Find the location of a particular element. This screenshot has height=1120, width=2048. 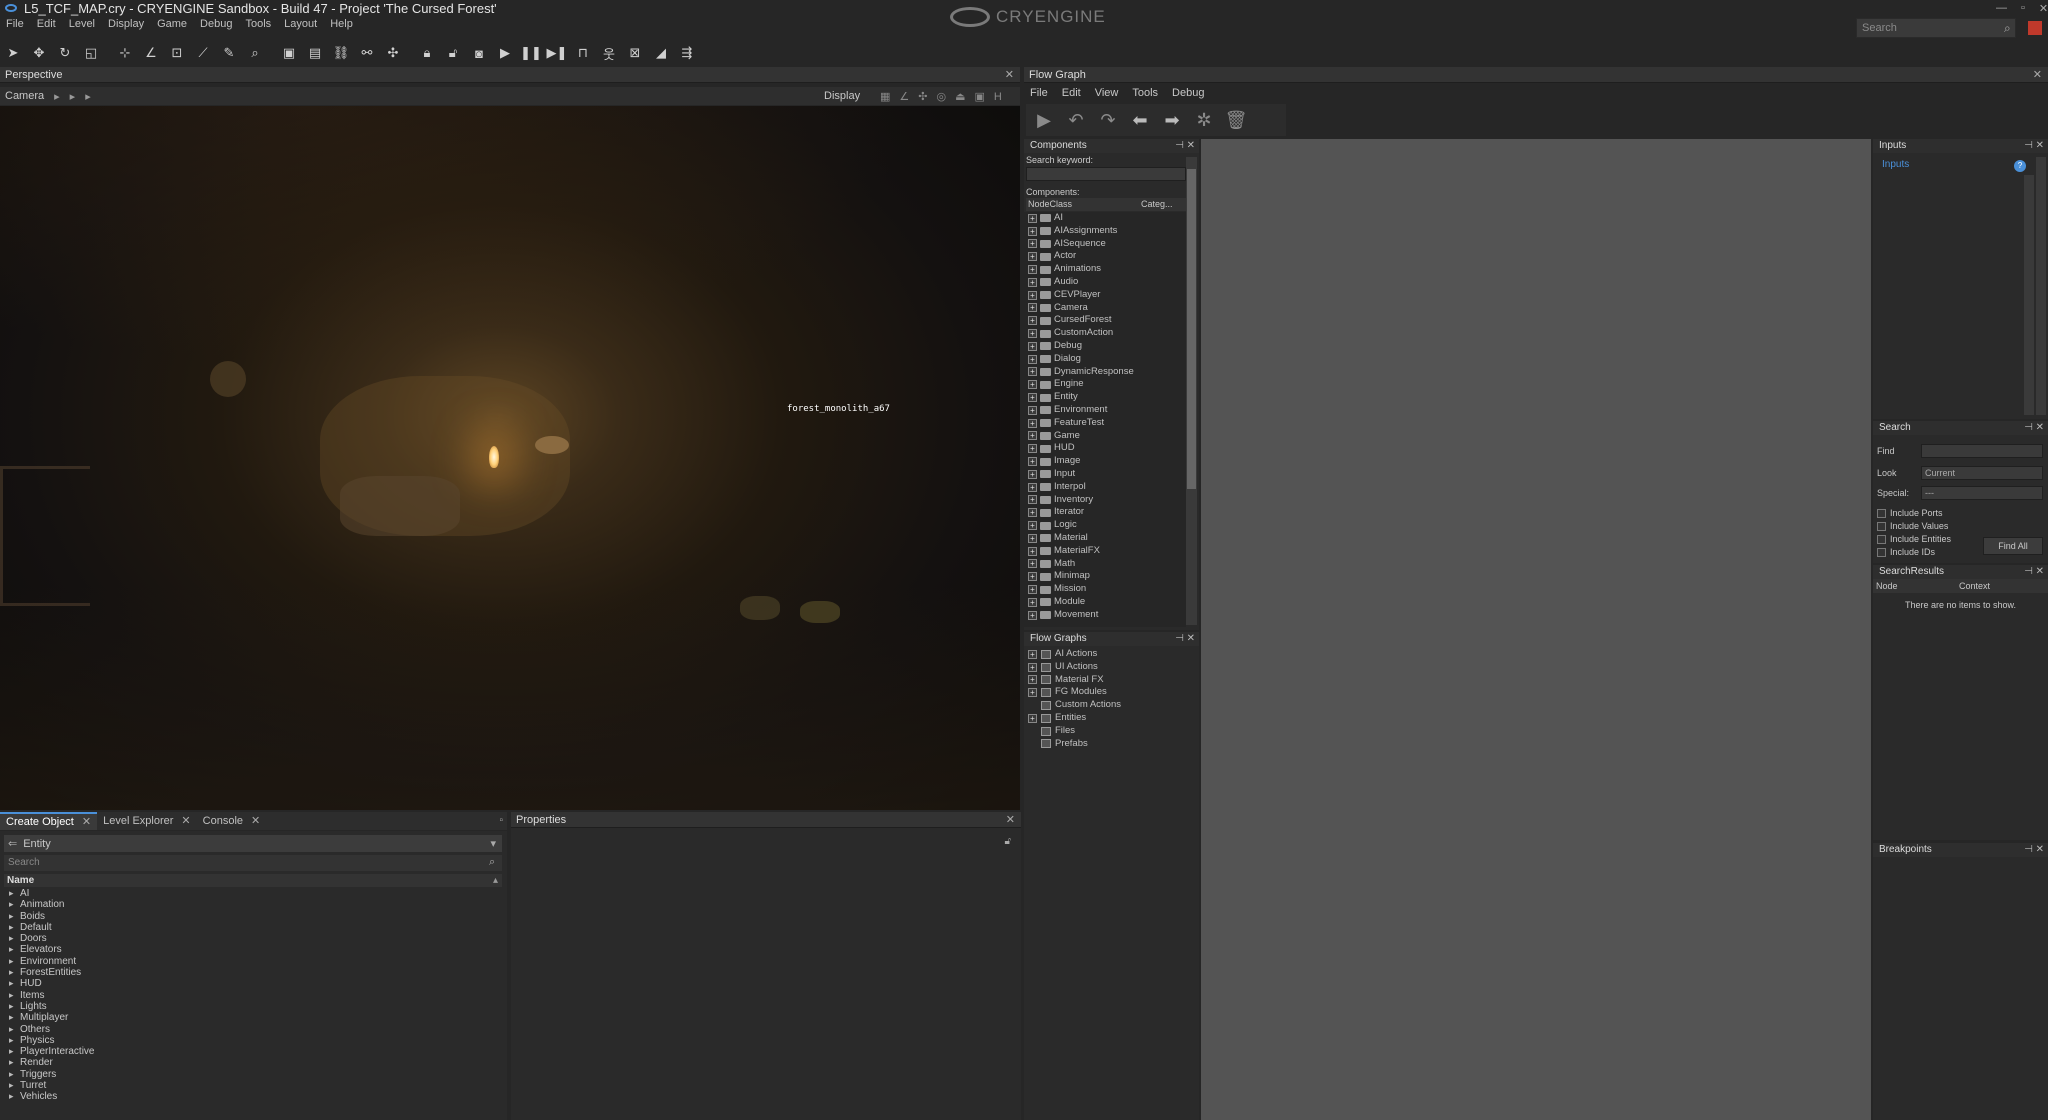

tree-item: Render is located at coordinates (252, 1063).